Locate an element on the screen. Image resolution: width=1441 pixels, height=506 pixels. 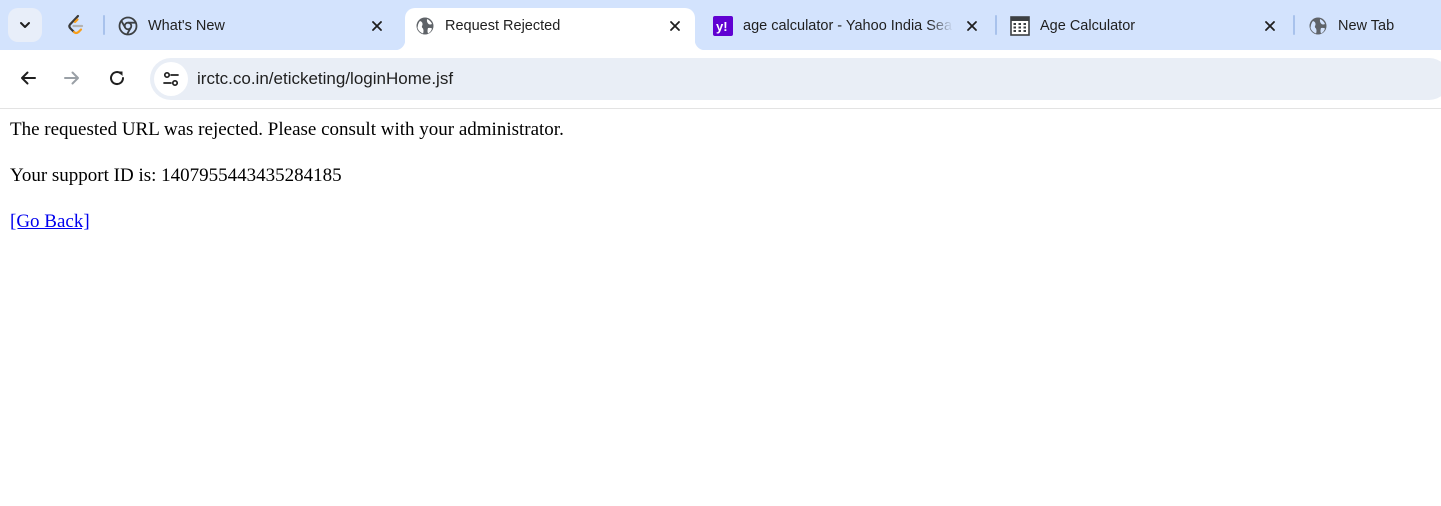
support-id-text: Your support ID is: 1407955443435284185 is located at coordinates (176, 175).